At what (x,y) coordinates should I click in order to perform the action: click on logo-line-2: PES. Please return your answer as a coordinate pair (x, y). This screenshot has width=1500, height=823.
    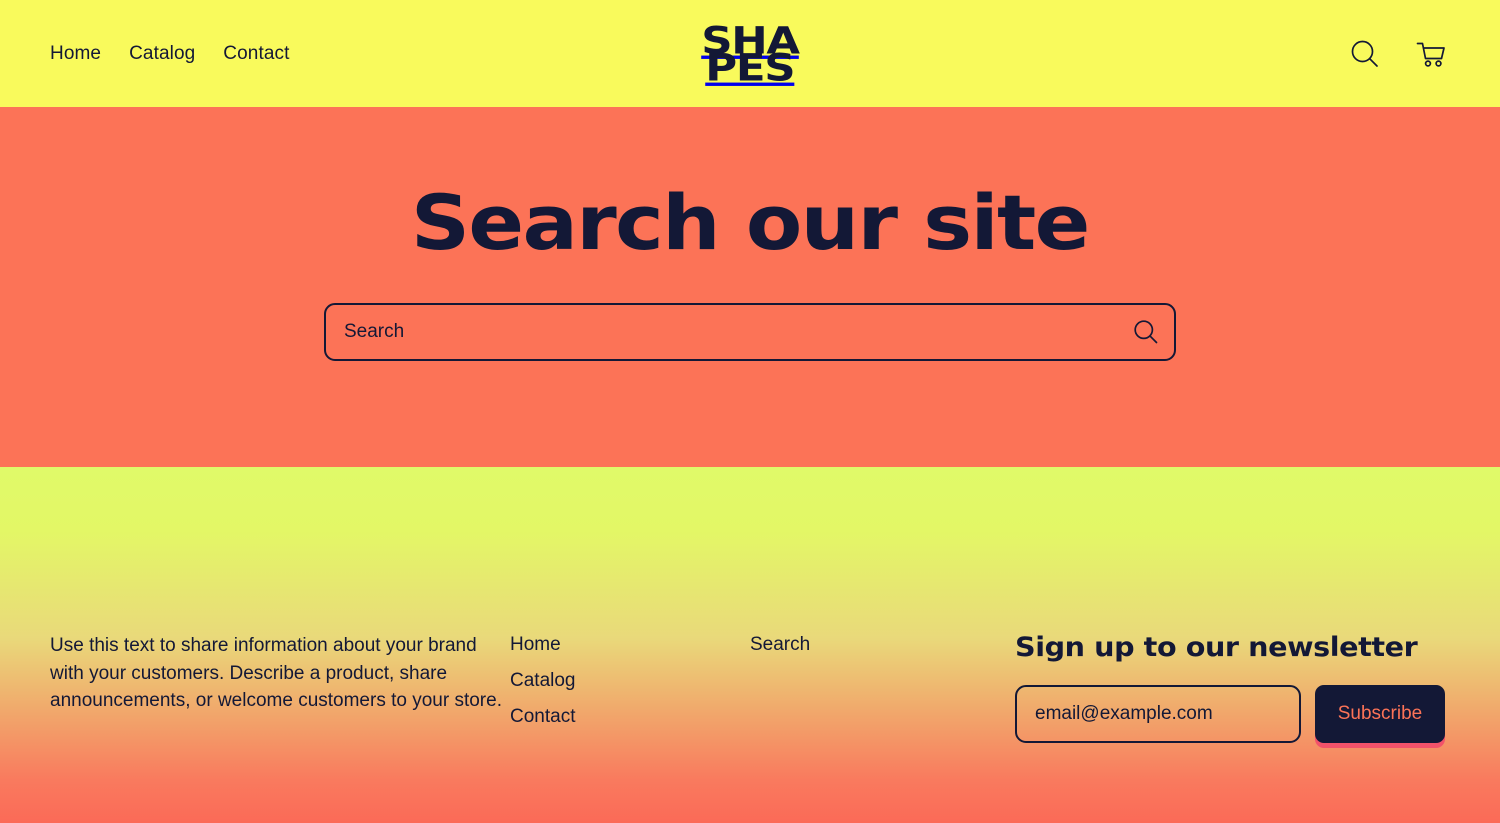
    Looking at the image, I should click on (750, 67).